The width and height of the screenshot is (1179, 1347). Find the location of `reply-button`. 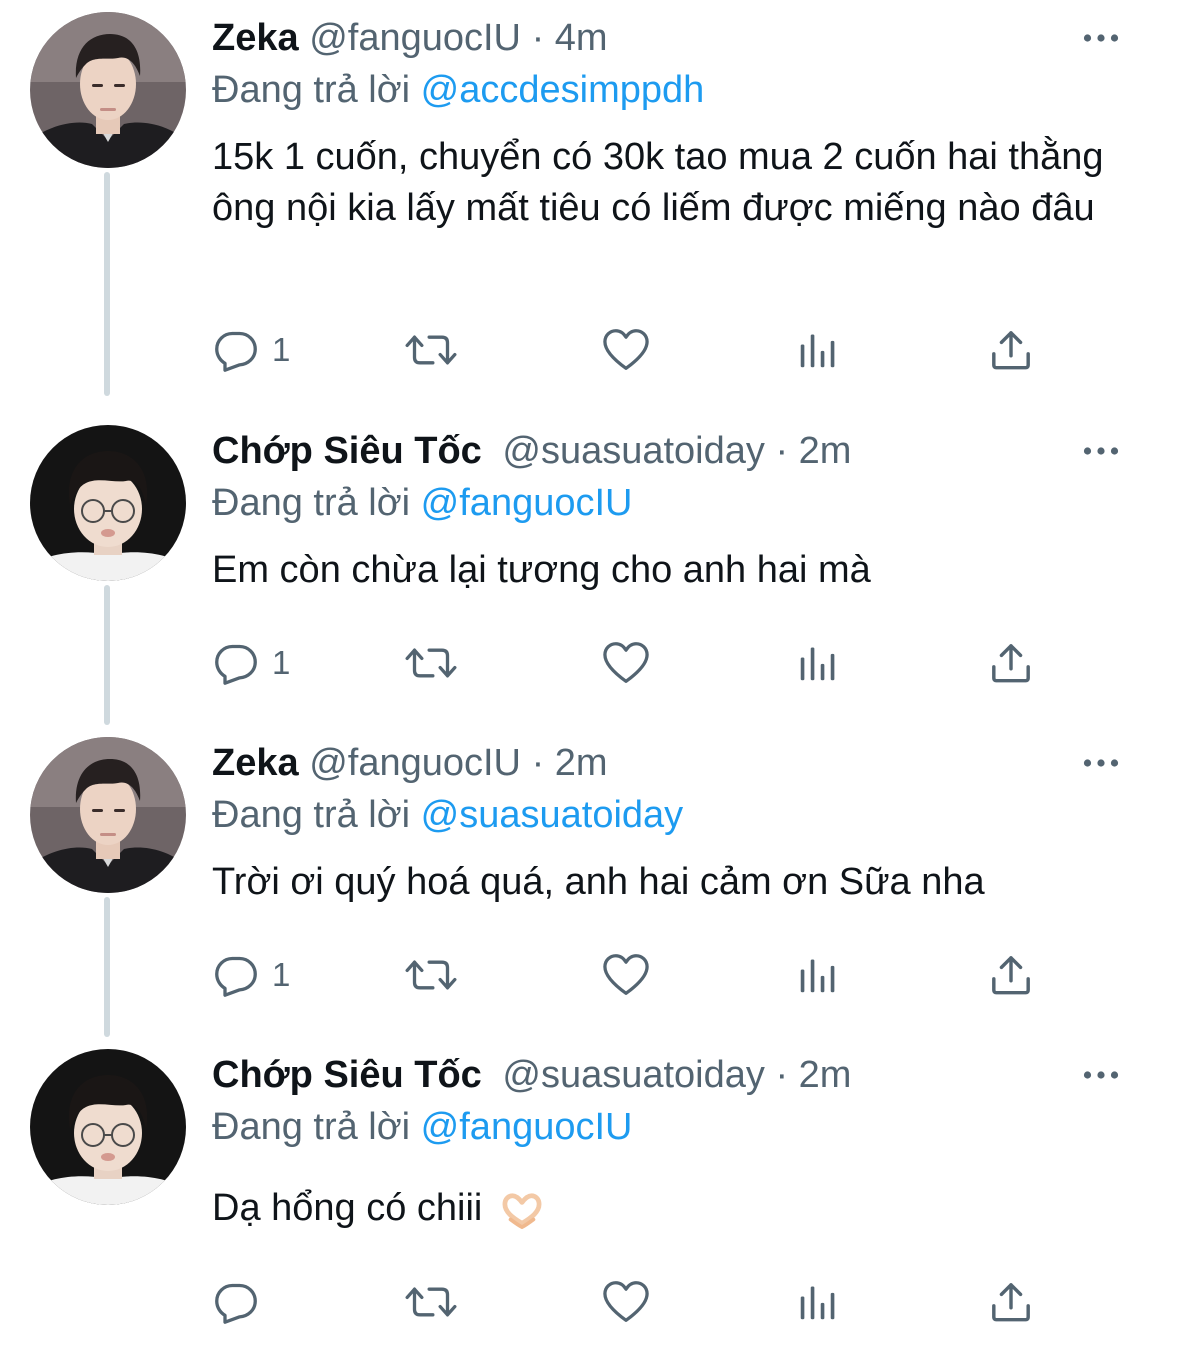

reply-button is located at coordinates (243, 1302).